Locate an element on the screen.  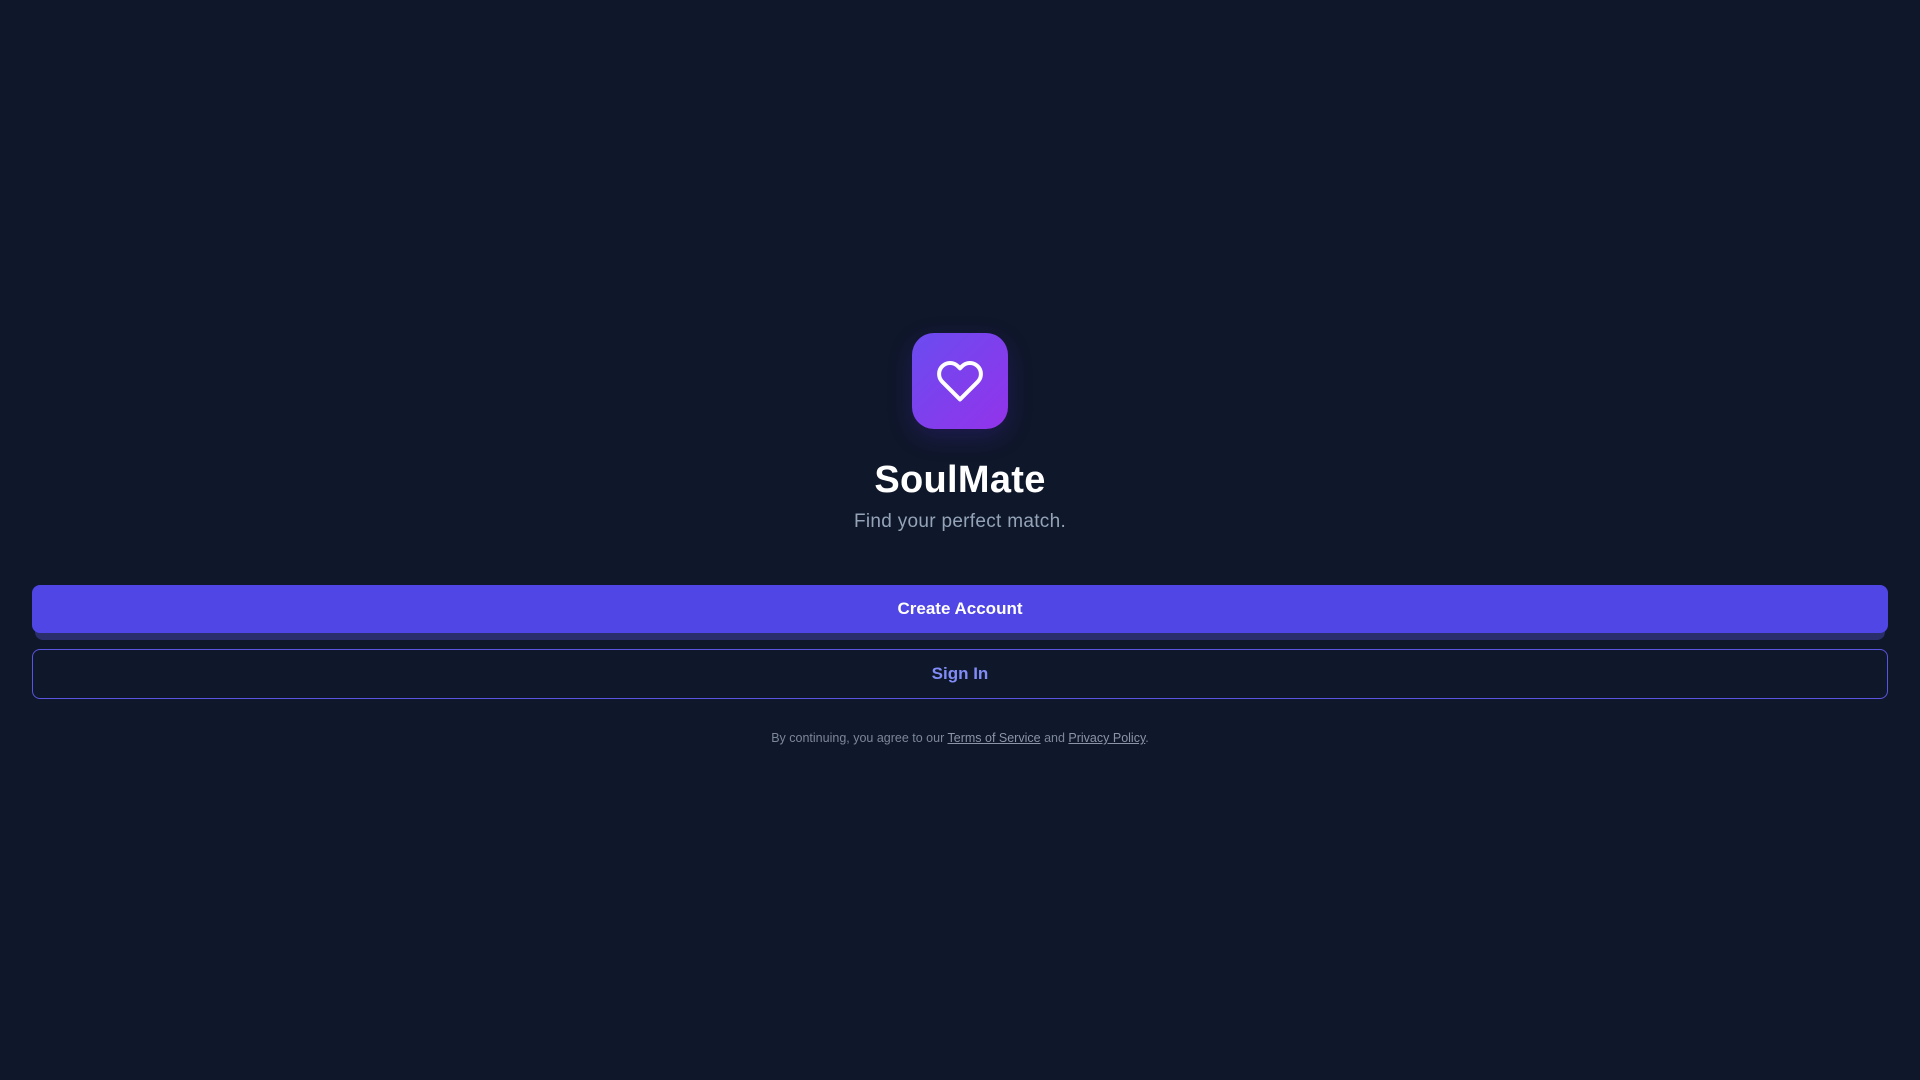
app-title: SoulMate is located at coordinates (960, 480).